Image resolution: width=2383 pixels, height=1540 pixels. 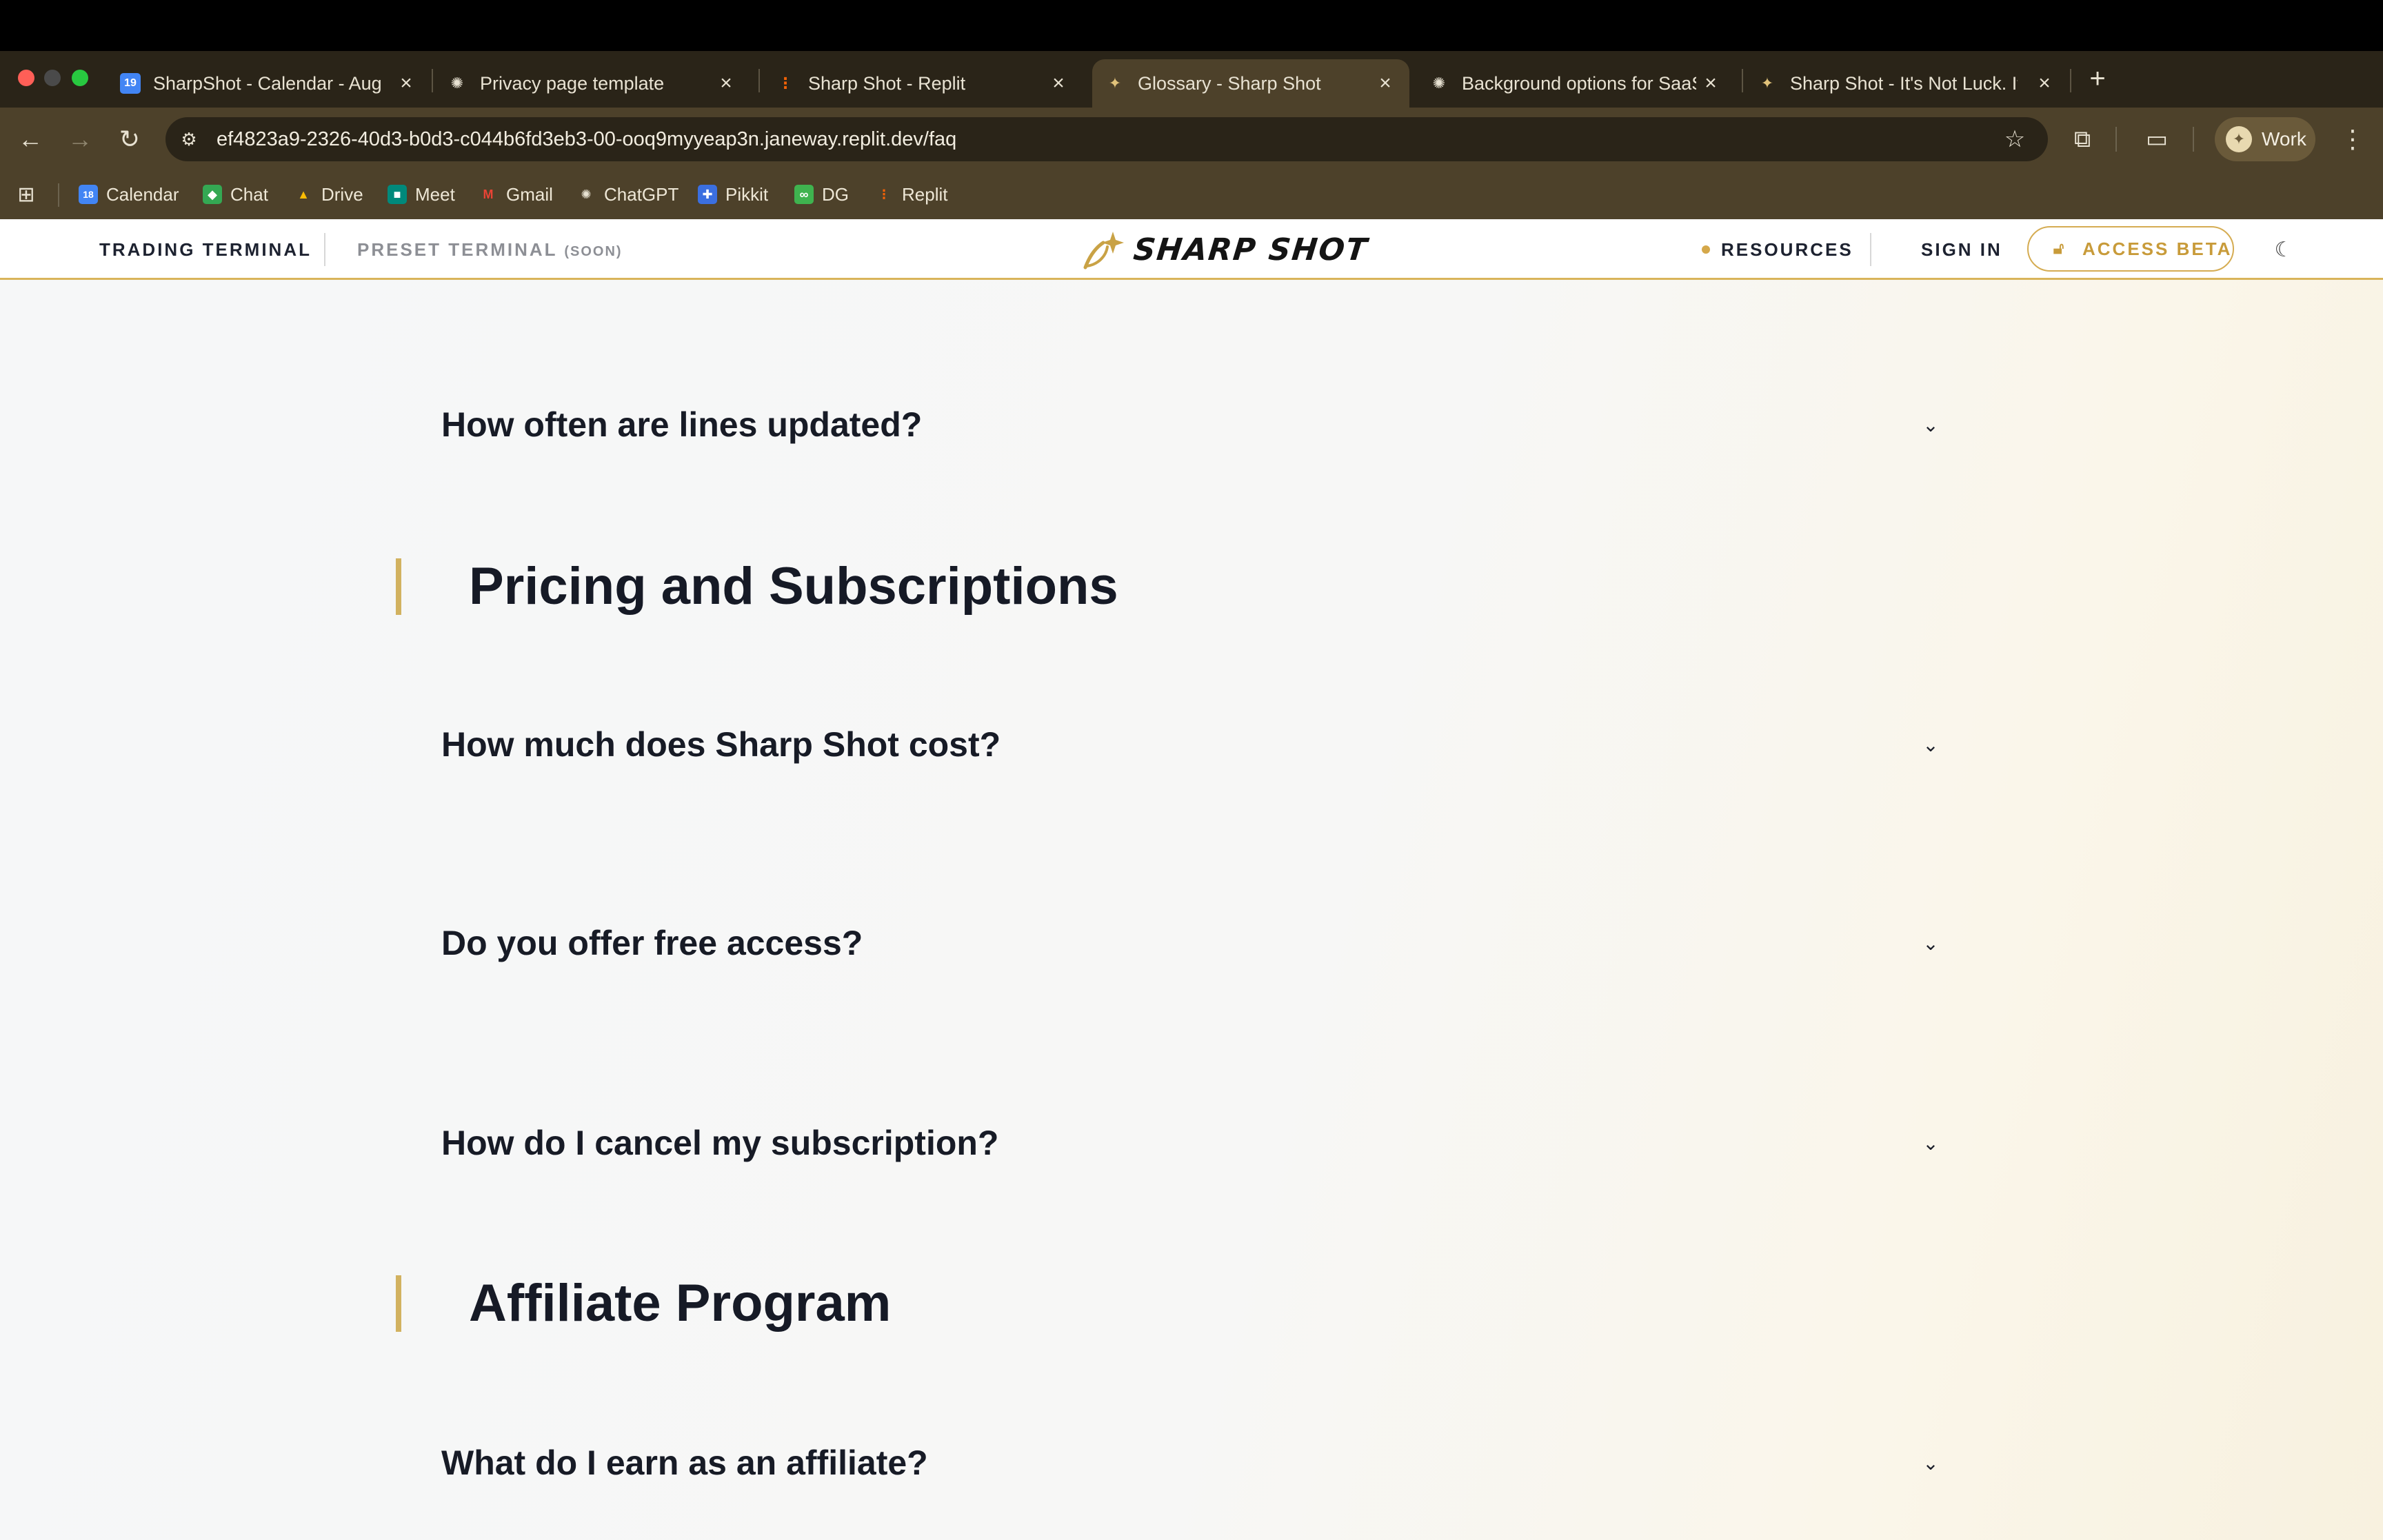 What do you see at coordinates (681, 424) in the screenshot?
I see `faq-question: How often are lines updated?` at bounding box center [681, 424].